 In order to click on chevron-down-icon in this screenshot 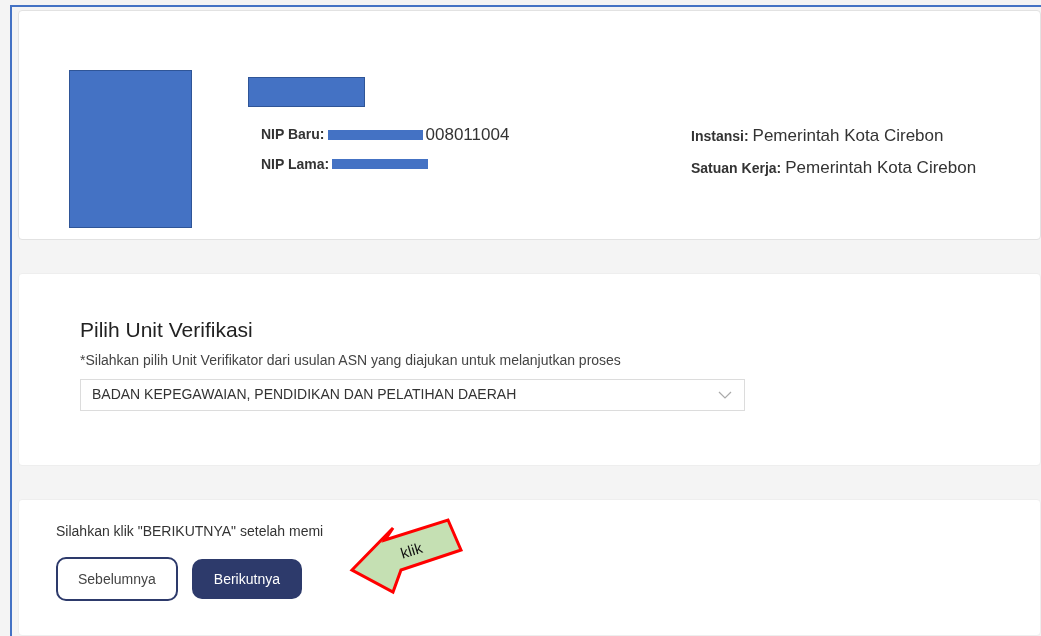, I will do `click(725, 394)`.